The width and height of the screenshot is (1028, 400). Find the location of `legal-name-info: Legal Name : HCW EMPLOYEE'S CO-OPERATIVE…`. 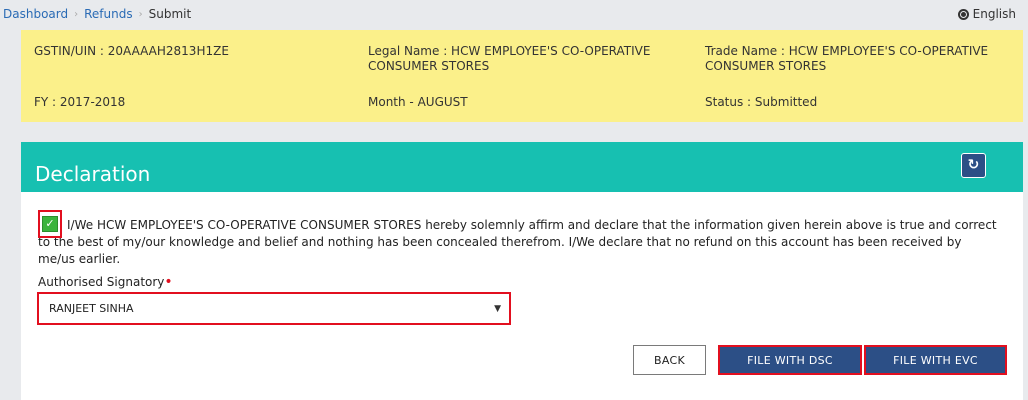

legal-name-info: Legal Name : HCW EMPLOYEE'S CO-OPERATIVE… is located at coordinates (509, 58).